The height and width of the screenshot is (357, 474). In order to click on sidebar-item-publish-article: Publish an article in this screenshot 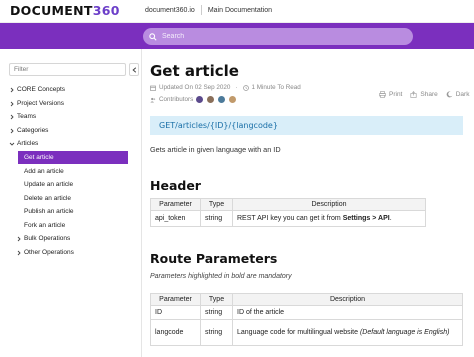, I will do `click(71, 211)`.